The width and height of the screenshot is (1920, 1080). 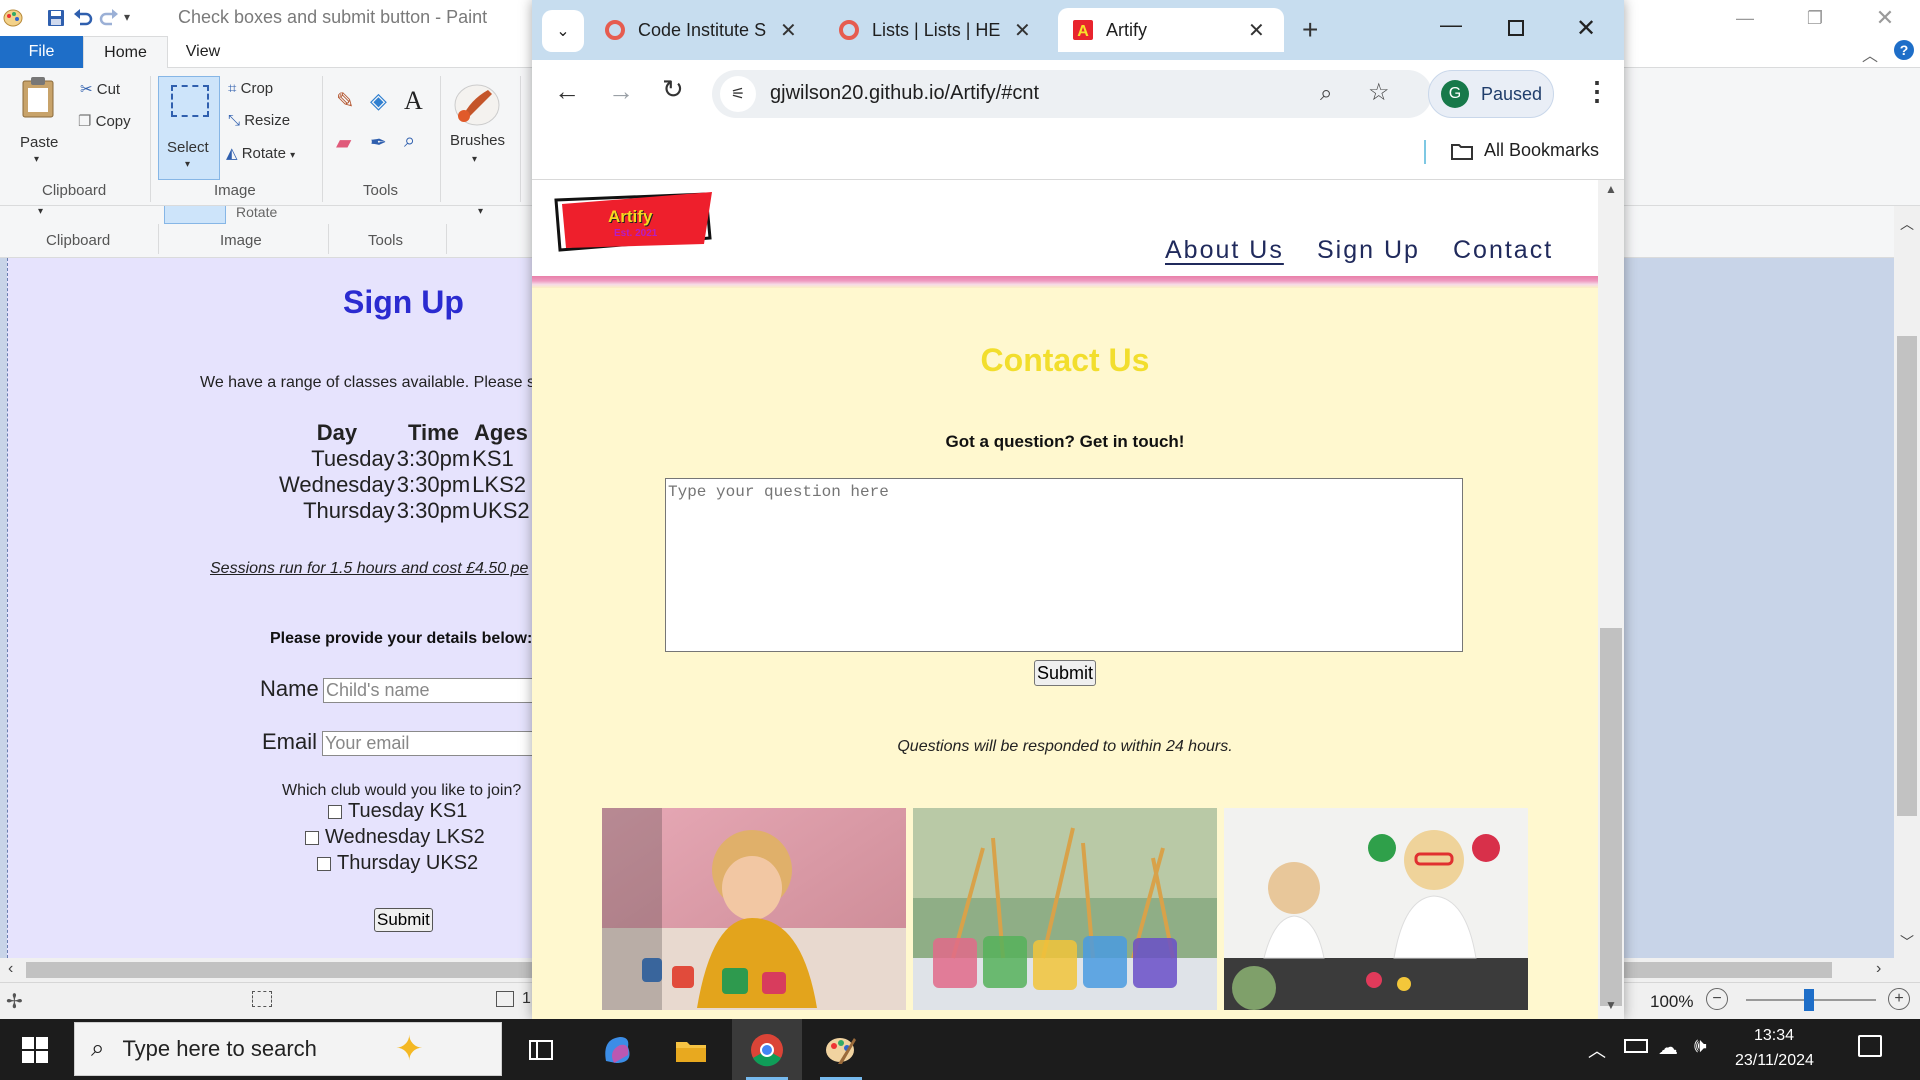 I want to click on crop-button: ⌗ Crop, so click(x=250, y=88).